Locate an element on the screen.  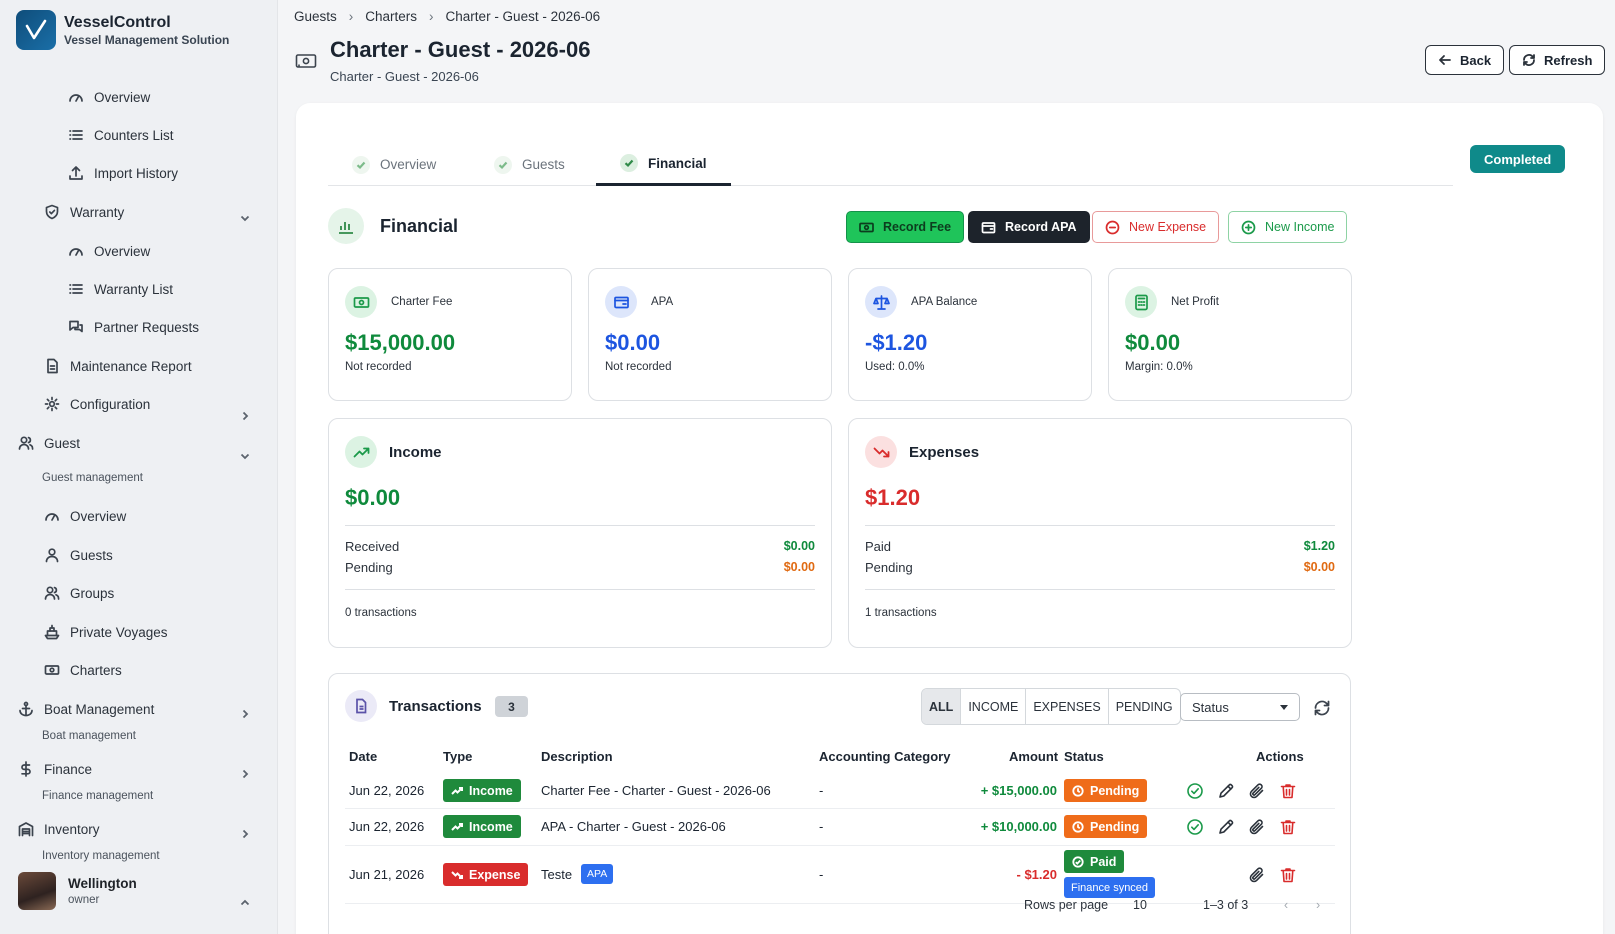
record-apa-button: Record APA is located at coordinates (1029, 227).